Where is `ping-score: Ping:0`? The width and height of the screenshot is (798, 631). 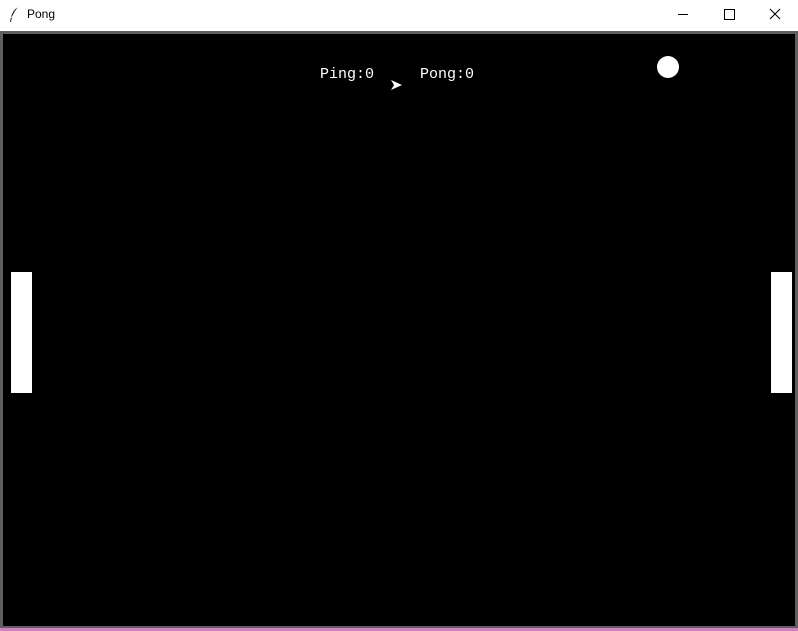
ping-score: Ping:0 is located at coordinates (347, 74).